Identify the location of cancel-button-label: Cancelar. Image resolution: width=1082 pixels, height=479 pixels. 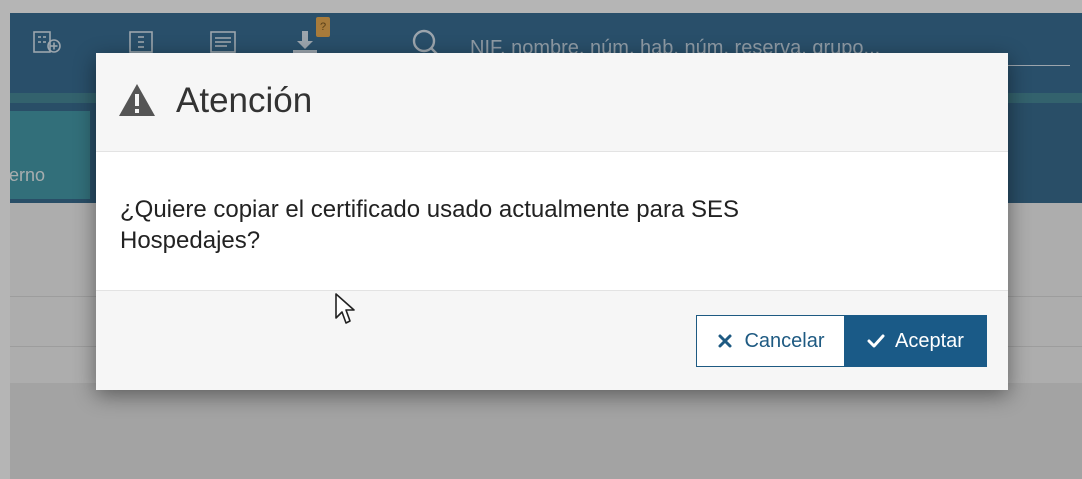
(784, 340).